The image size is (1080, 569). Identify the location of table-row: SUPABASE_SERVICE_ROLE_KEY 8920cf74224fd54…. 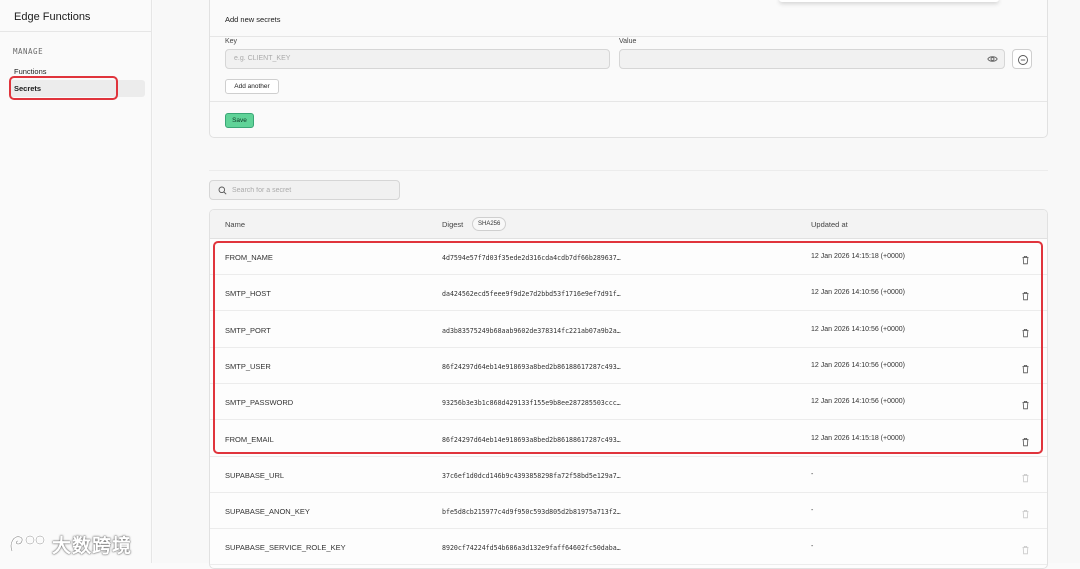
(628, 547).